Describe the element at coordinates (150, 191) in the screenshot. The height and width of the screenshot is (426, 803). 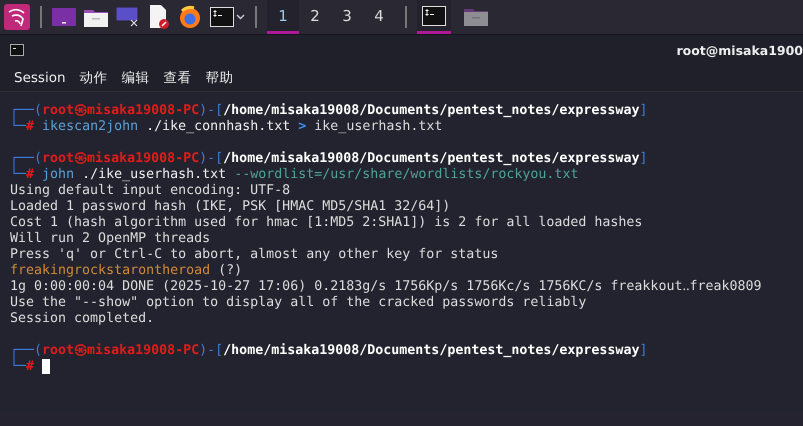
I see `output-line: Using default input encoding: UTF-8` at that location.